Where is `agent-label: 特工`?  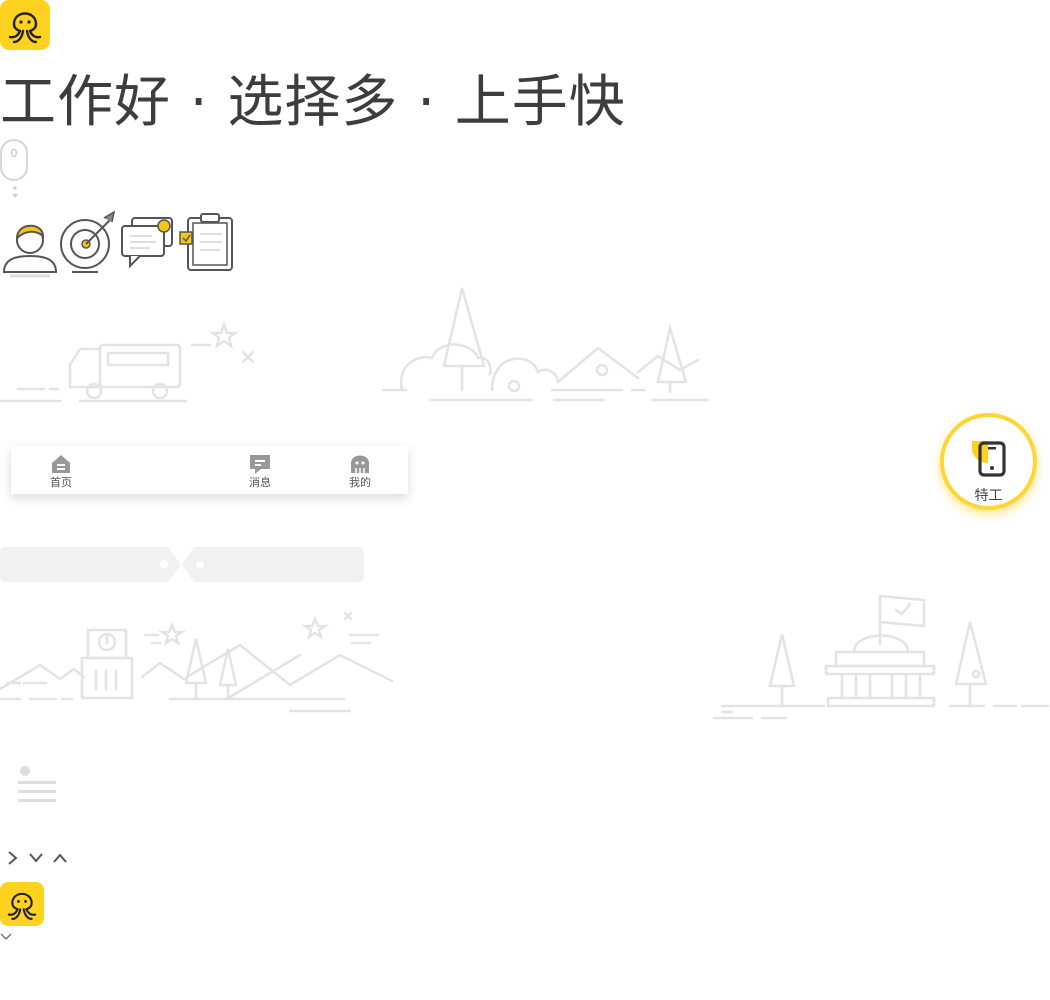 agent-label: 特工 is located at coordinates (988, 496).